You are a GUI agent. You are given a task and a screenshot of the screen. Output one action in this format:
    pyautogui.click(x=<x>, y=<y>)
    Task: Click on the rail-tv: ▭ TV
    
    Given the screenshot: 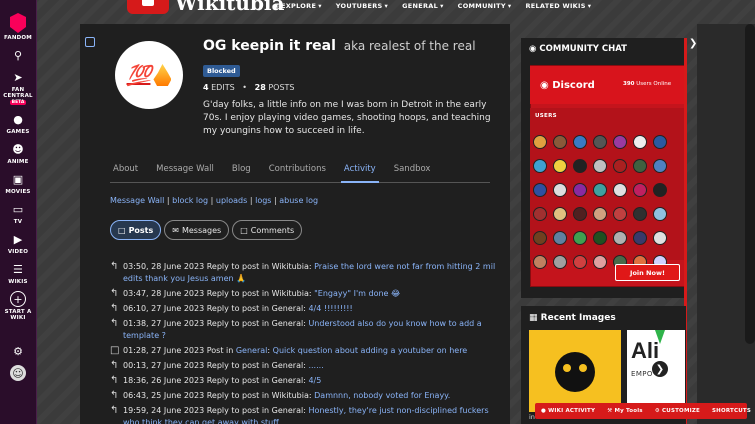 What is the action you would take?
    pyautogui.click(x=18, y=213)
    